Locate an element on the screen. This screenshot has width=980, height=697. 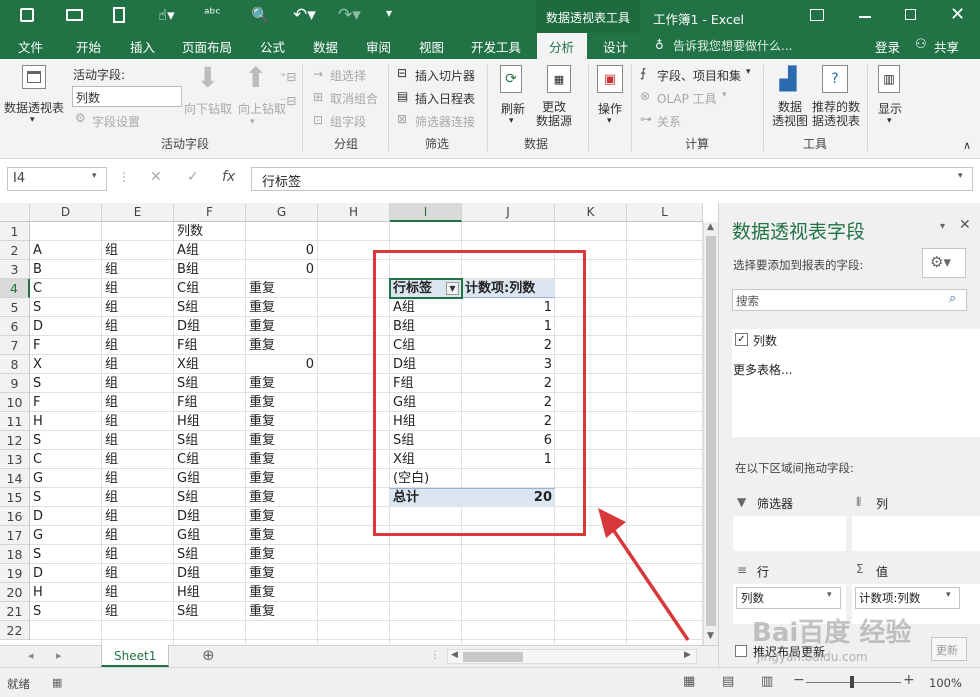
cell-f16: D组 is located at coordinates (210, 516).